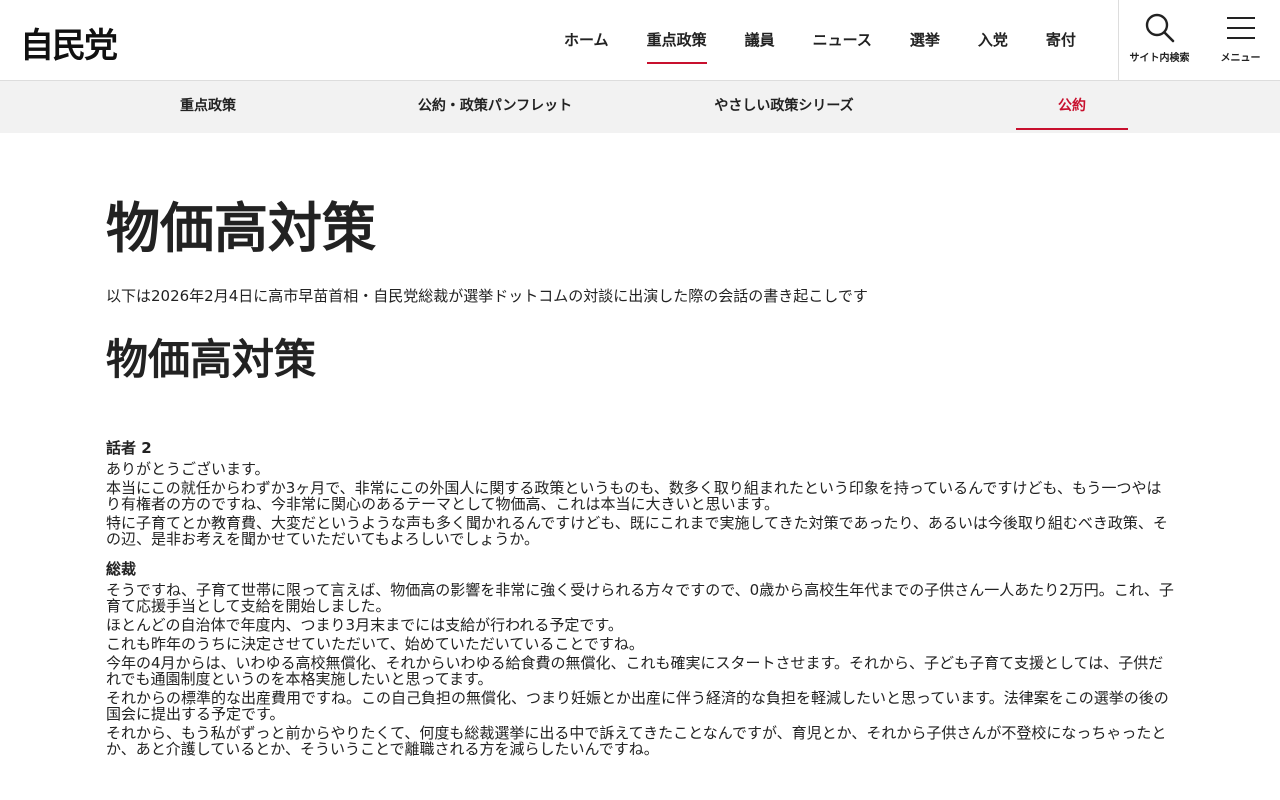 This screenshot has height=800, width=1280. What do you see at coordinates (495, 107) in the screenshot?
I see `subnav-pamphlet: 公約・政策パンフレット` at bounding box center [495, 107].